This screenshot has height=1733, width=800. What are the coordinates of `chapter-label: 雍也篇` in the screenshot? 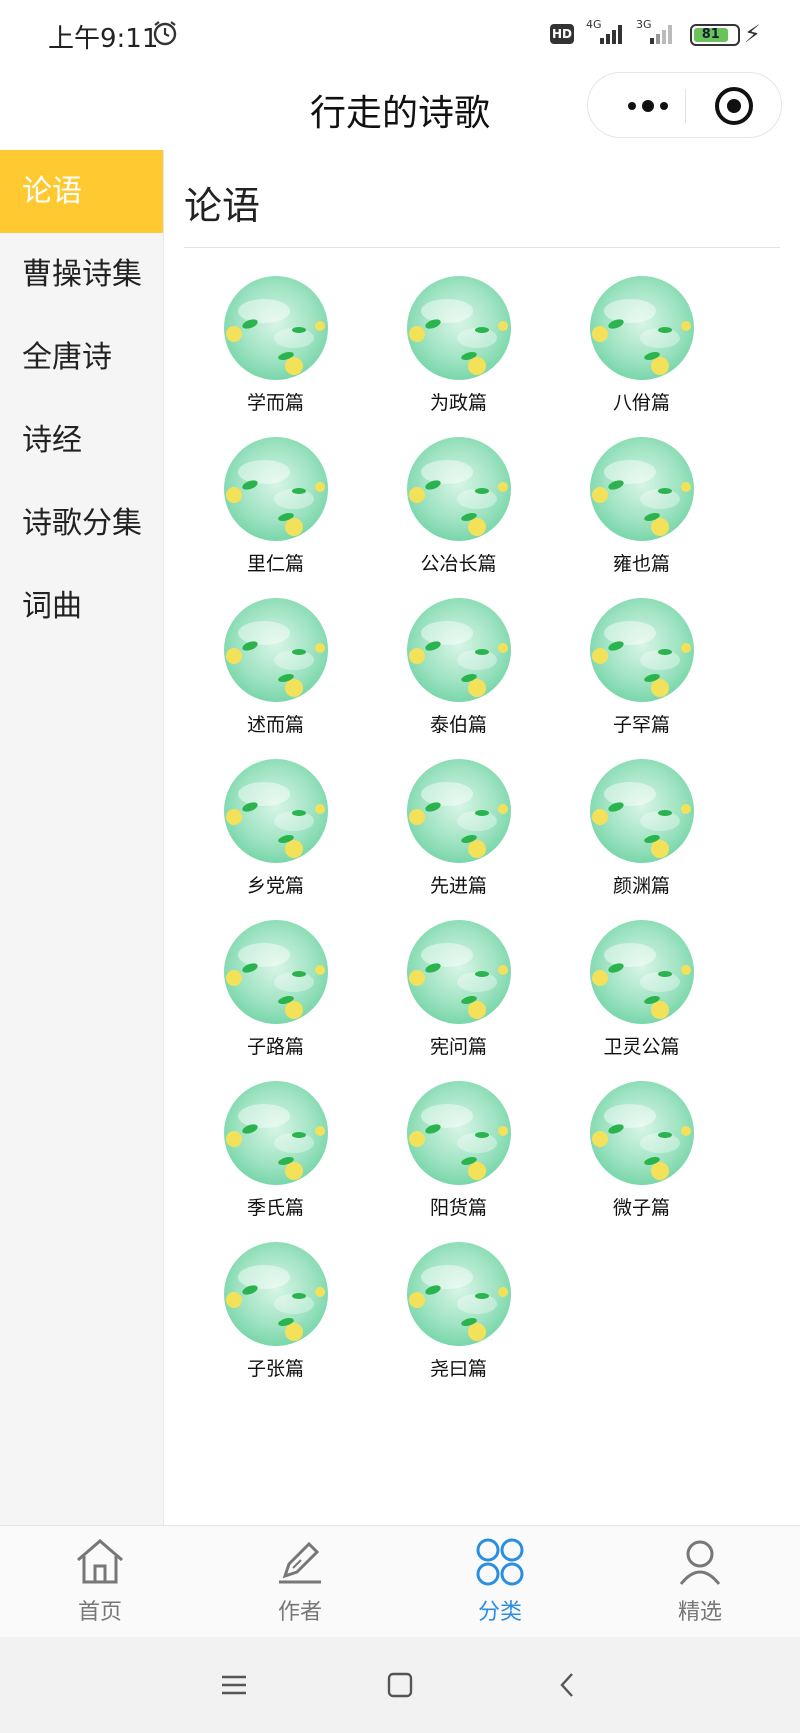 It's located at (641, 564).